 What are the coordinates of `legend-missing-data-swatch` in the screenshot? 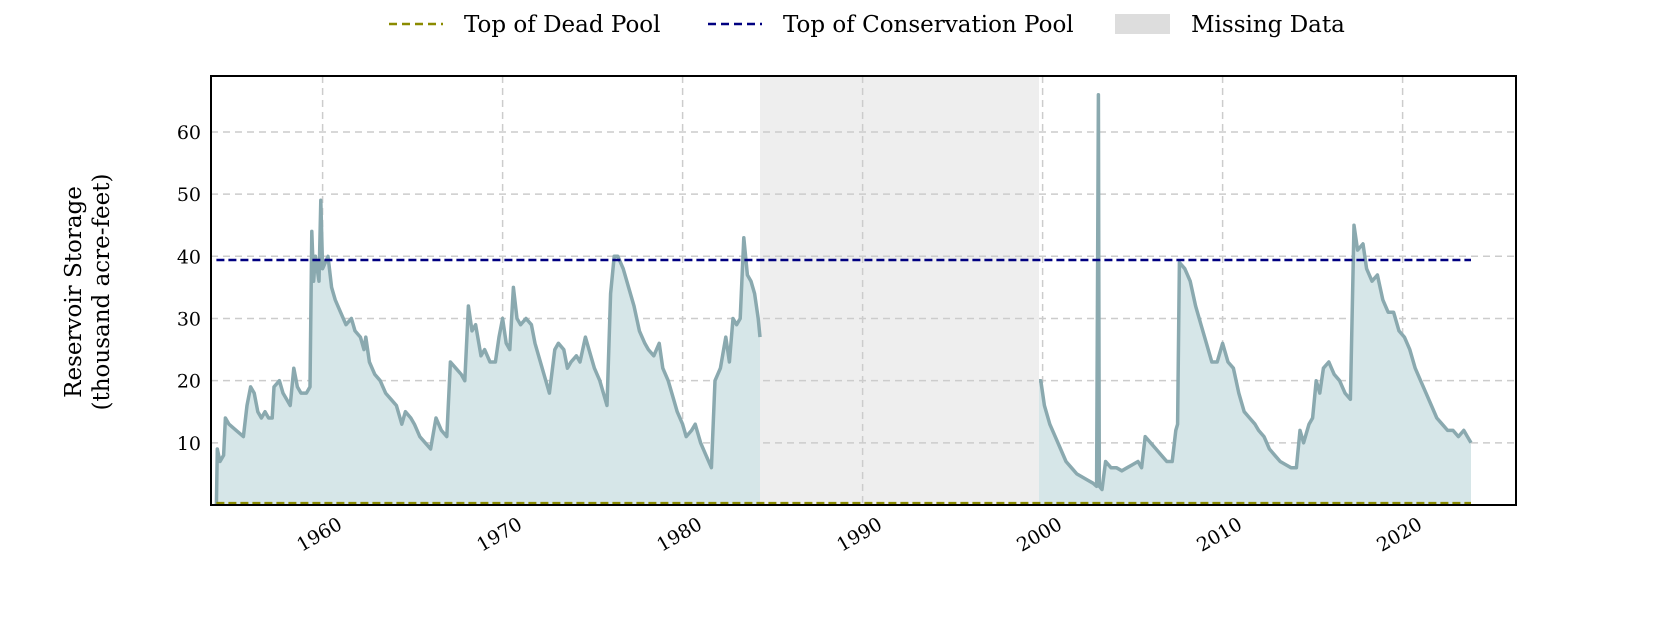 It's located at (1142, 24).